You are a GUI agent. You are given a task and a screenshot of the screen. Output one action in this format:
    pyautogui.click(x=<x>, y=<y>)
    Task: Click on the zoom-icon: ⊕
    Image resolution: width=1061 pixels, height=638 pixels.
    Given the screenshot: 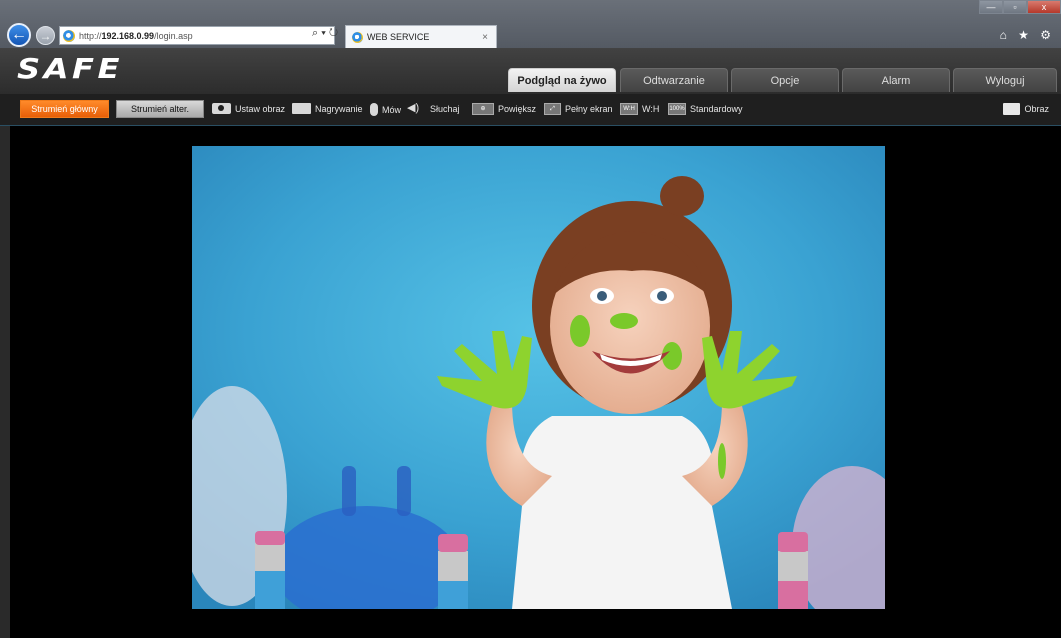 What is the action you would take?
    pyautogui.click(x=483, y=109)
    